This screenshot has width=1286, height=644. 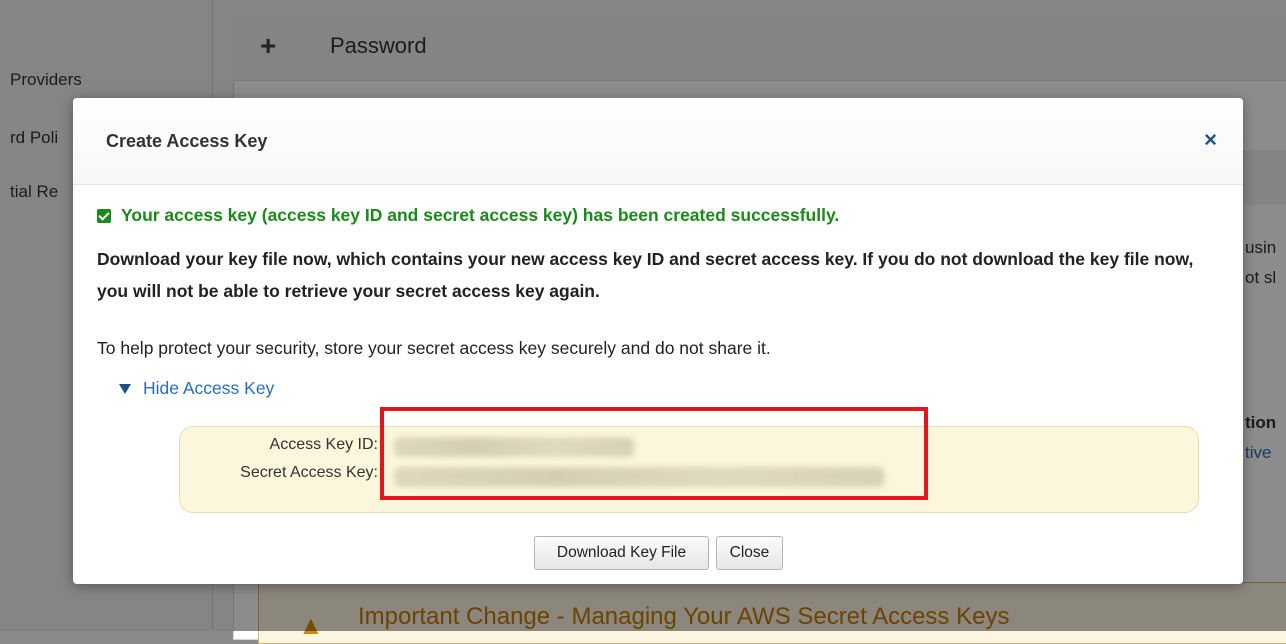 What do you see at coordinates (1210, 140) in the screenshot?
I see `close-icon: ×` at bounding box center [1210, 140].